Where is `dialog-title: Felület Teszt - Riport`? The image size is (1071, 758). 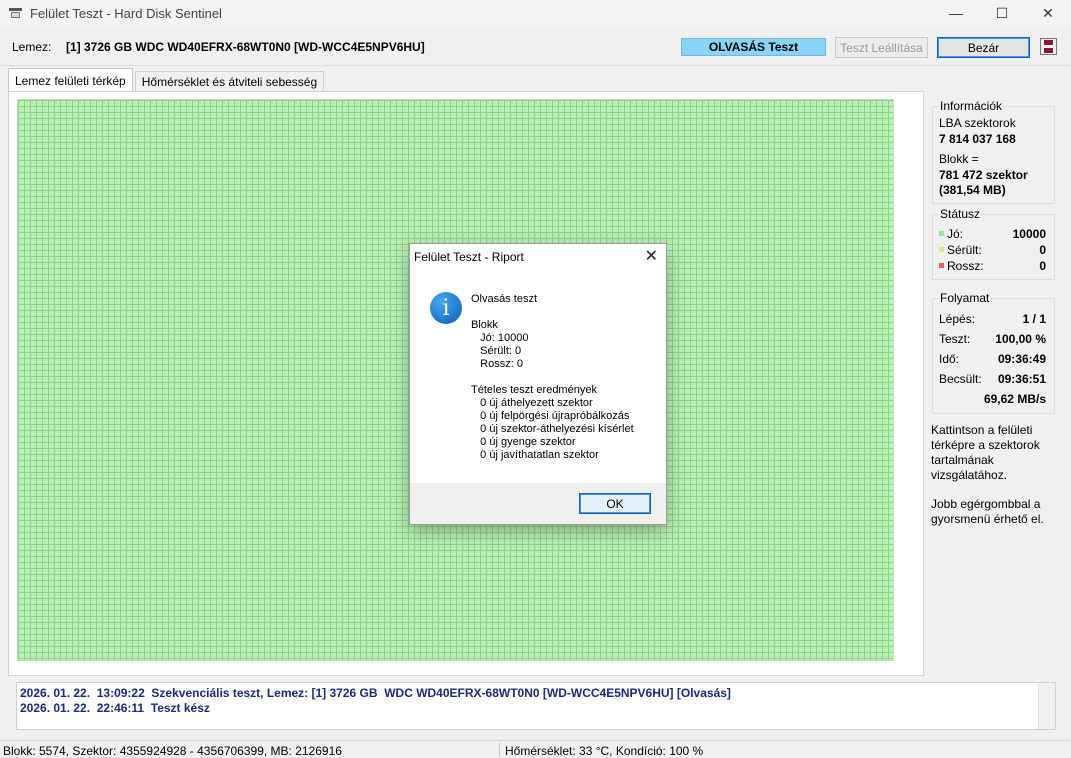 dialog-title: Felület Teszt - Riport is located at coordinates (469, 257).